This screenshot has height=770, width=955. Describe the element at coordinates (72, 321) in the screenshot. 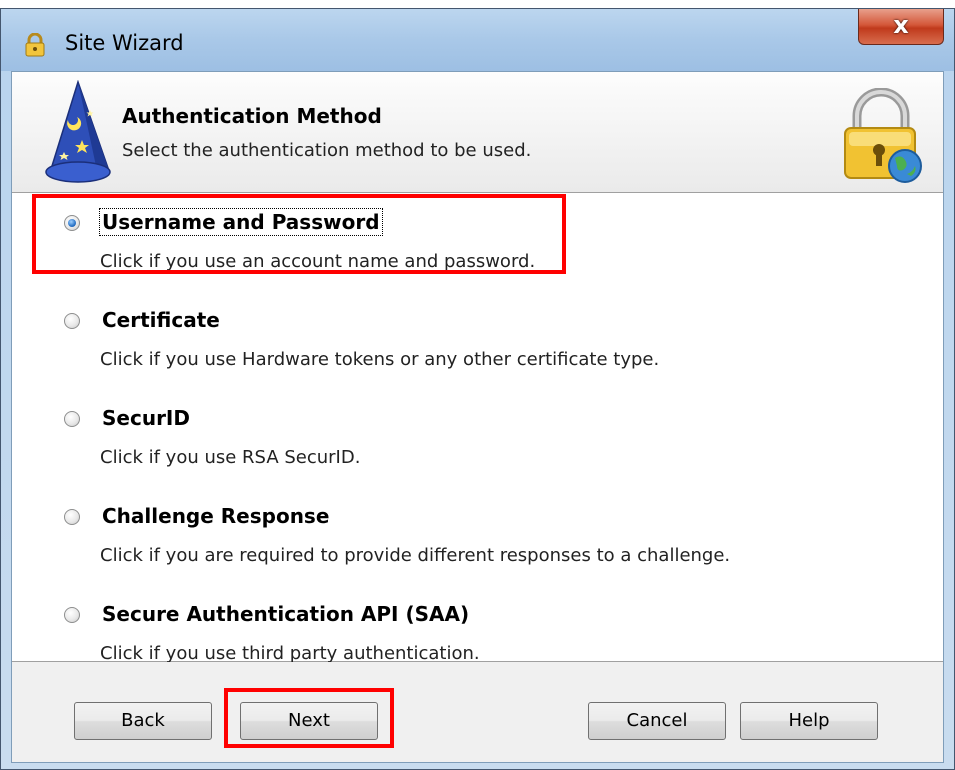

I see `radio-certificate` at that location.